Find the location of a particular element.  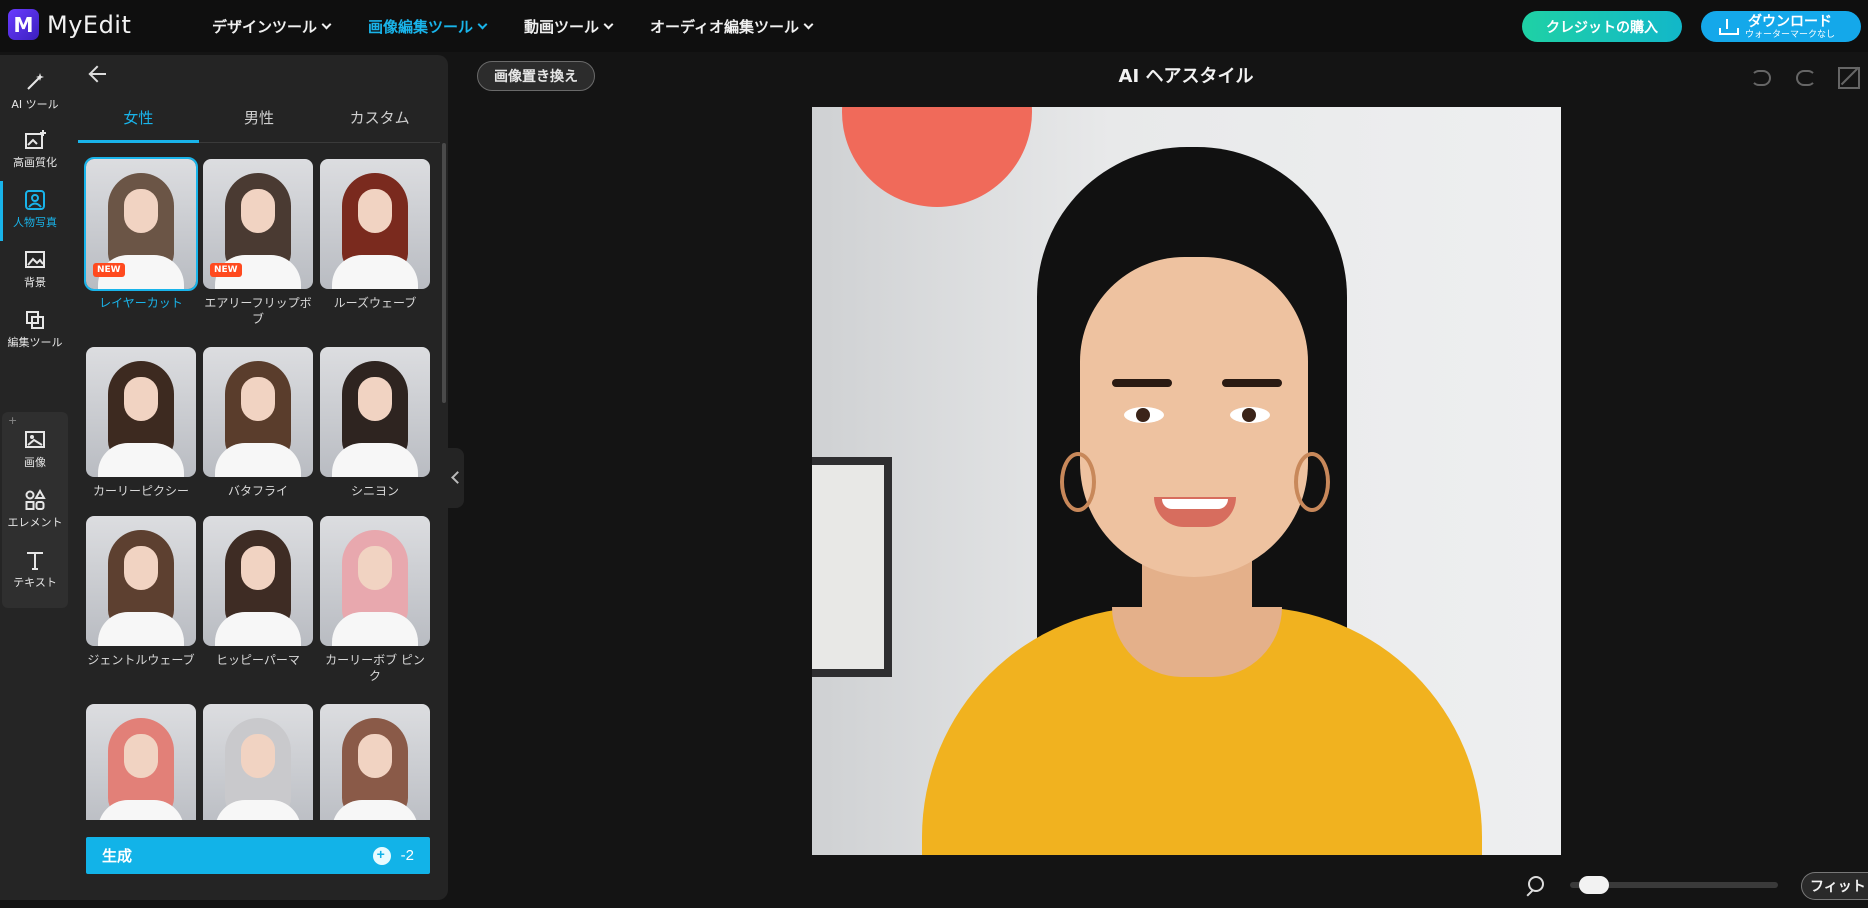

style-card: ヒッピーパーマ is located at coordinates (258, 592).